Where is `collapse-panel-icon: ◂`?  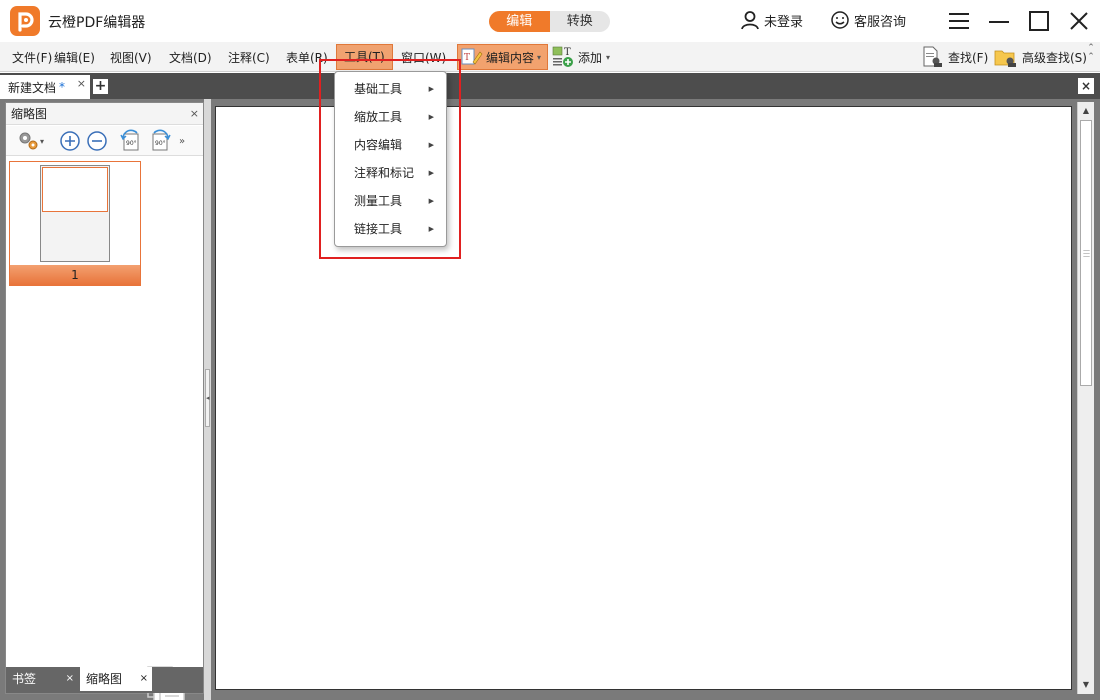 collapse-panel-icon: ◂ is located at coordinates (207, 398).